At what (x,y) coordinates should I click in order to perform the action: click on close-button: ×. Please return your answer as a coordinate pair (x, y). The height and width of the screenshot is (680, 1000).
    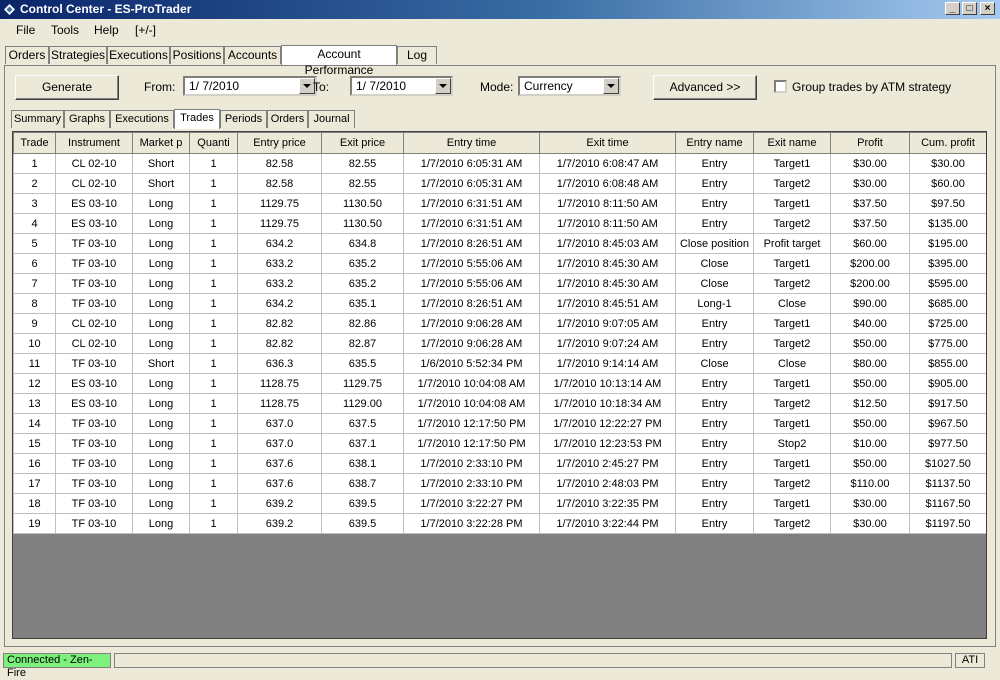
    Looking at the image, I should click on (987, 8).